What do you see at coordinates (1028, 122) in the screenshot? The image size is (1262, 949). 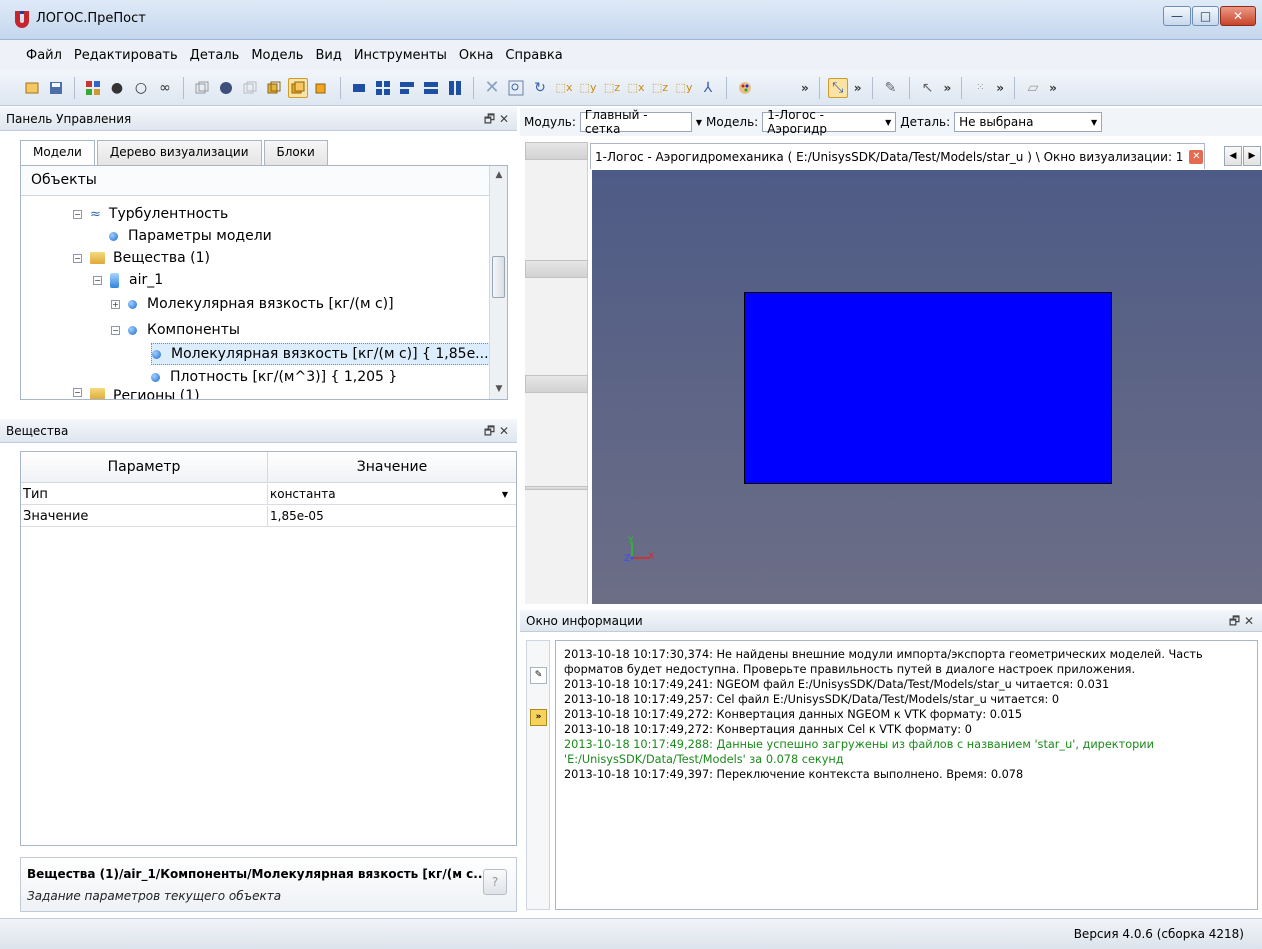 I see `detail-select: Не выбрана ▼` at bounding box center [1028, 122].